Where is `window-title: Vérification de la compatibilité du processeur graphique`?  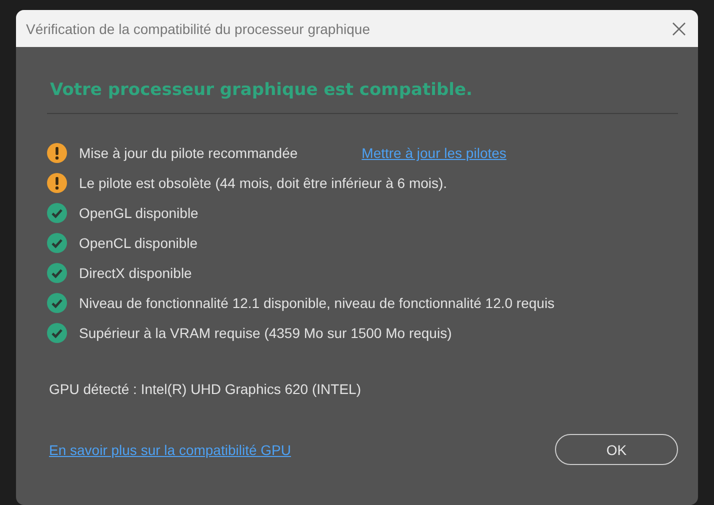 window-title: Vérification de la compatibilité du processeur graphique is located at coordinates (198, 28).